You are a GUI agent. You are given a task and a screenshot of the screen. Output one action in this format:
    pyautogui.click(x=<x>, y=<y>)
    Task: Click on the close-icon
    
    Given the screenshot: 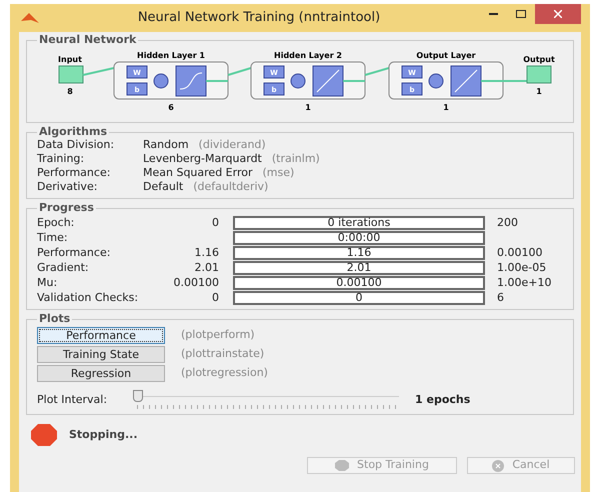 What is the action you would take?
    pyautogui.click(x=558, y=14)
    